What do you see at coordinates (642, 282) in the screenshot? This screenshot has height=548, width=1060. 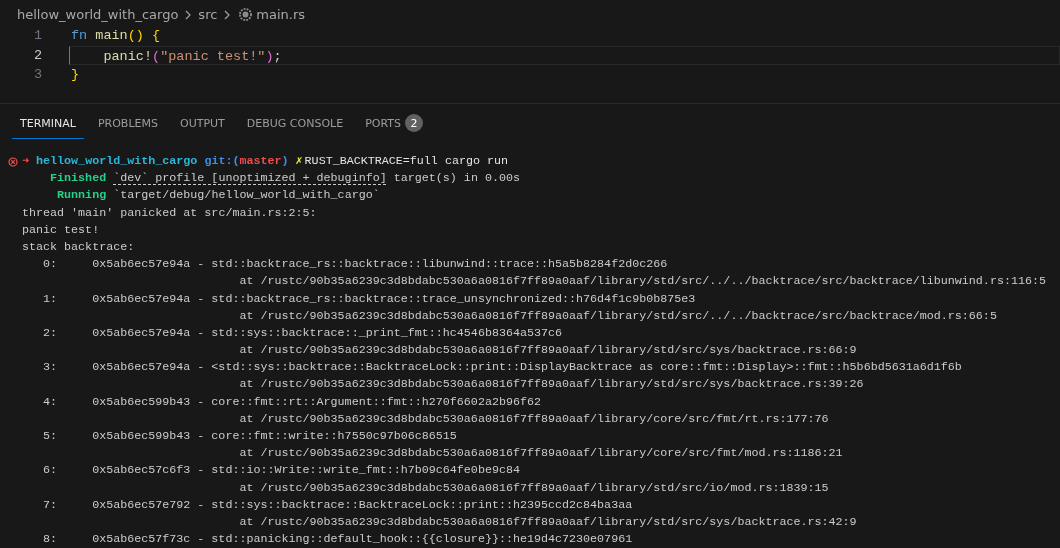 I see `frame-location: at /rustc/90b35a6239c3d8bdabc530a6a0816f7ff89a0aaf/library/std/src/../../backtrace/src/backtrace/libunwind.rs:116:5` at bounding box center [642, 282].